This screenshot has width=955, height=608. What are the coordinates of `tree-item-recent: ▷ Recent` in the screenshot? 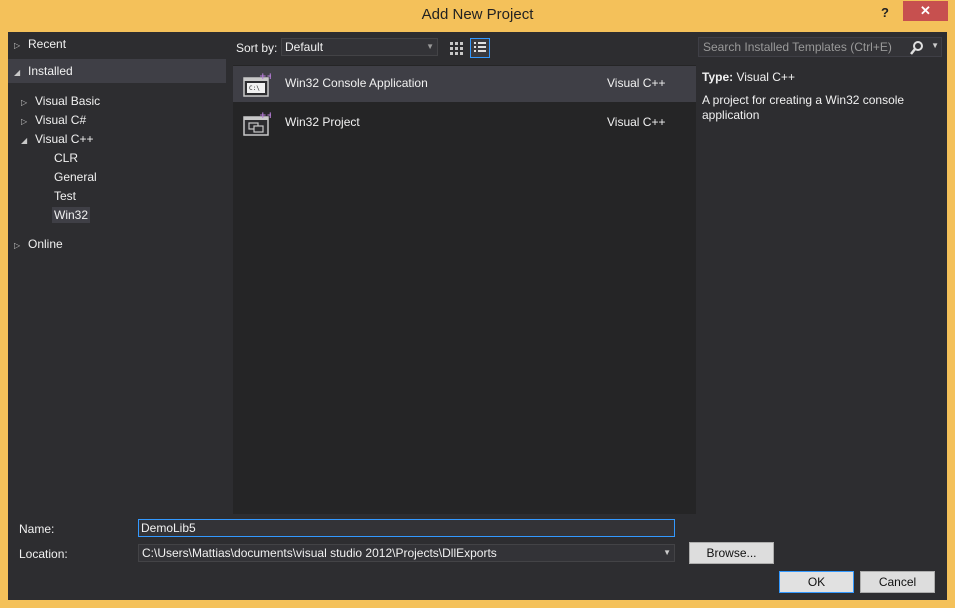 It's located at (40, 44).